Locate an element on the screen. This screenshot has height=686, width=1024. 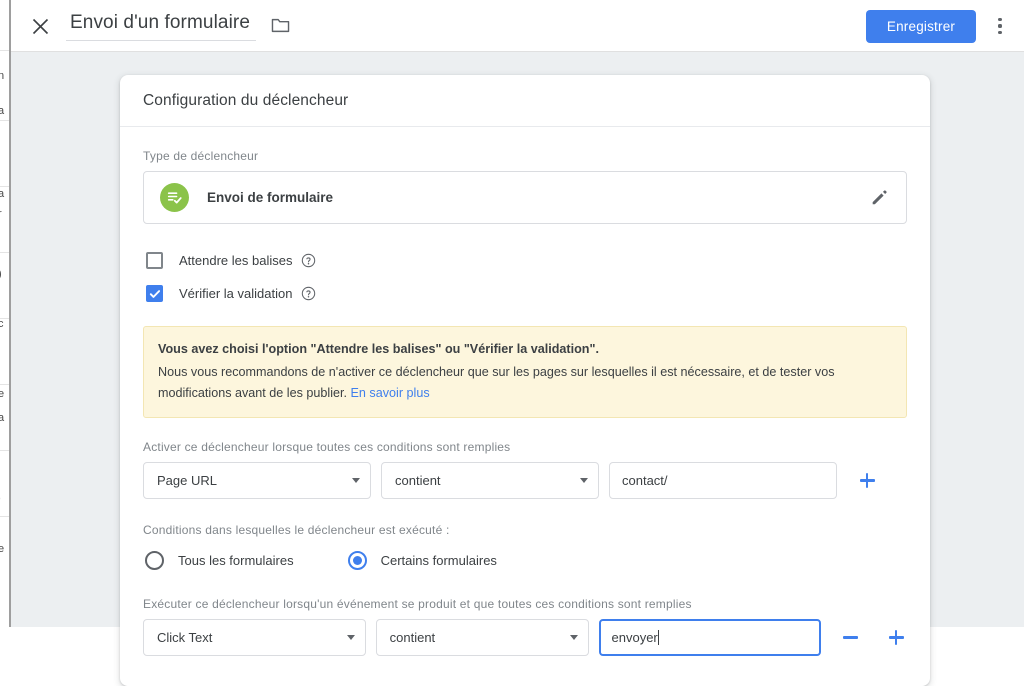
fire-condition-variable-value: Page URL is located at coordinates (187, 480).